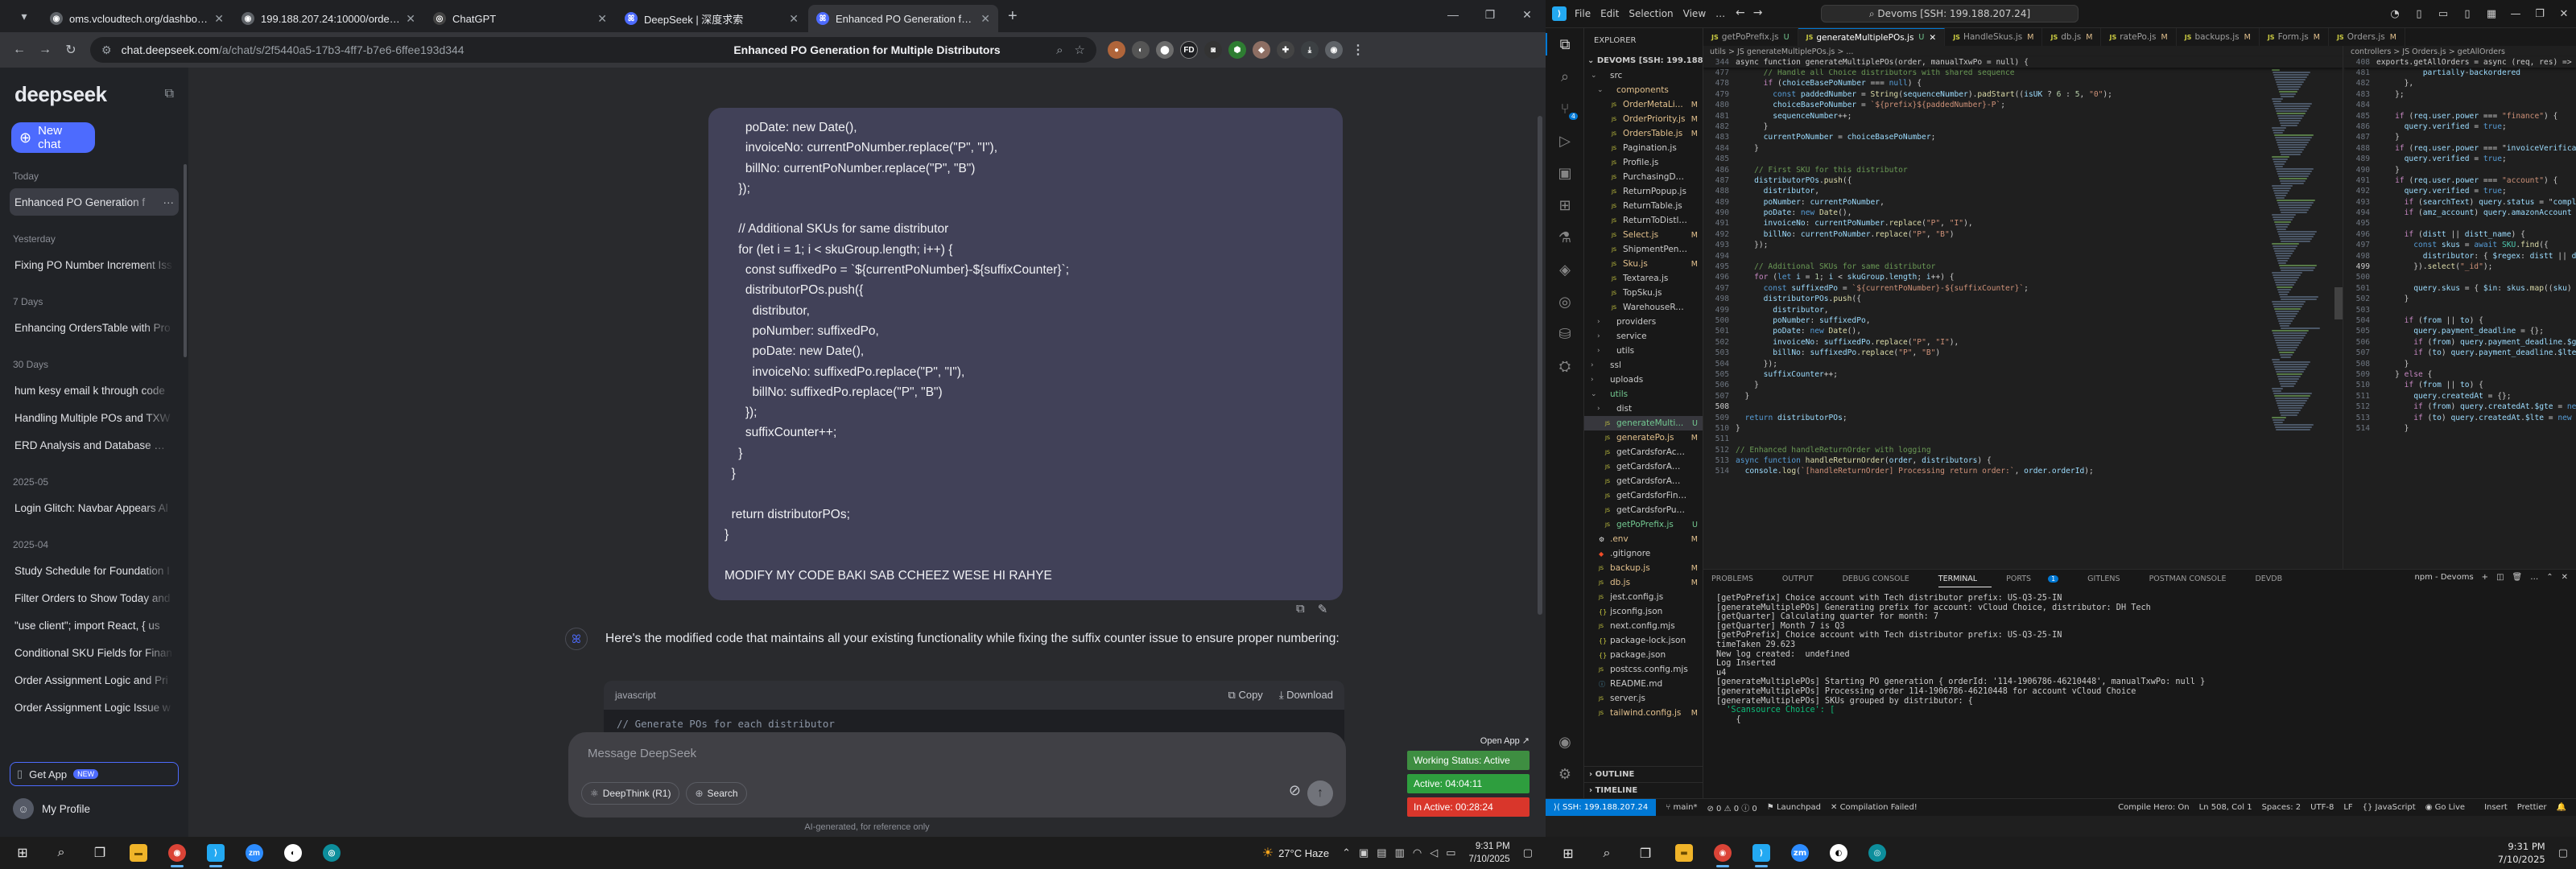 The width and height of the screenshot is (2576, 869). Describe the element at coordinates (94, 202) in the screenshot. I see `history-item: Enhanced PO Generation f ···` at that location.